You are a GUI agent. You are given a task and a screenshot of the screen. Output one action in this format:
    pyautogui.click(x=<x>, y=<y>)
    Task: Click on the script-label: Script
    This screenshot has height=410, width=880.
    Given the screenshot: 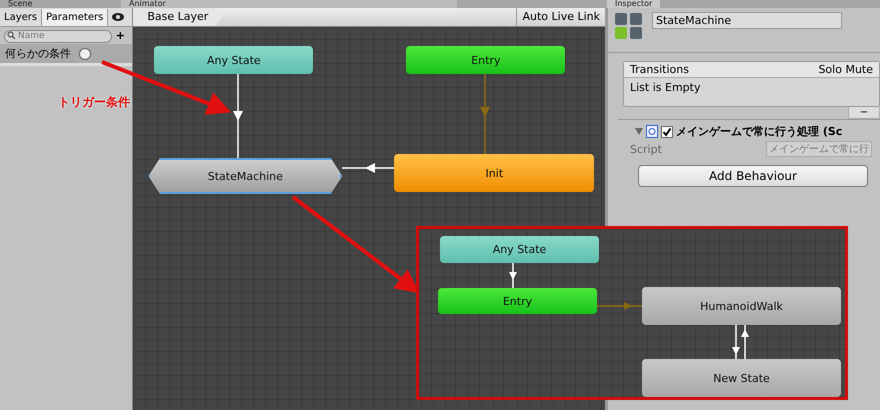 What is the action you would take?
    pyautogui.click(x=646, y=149)
    